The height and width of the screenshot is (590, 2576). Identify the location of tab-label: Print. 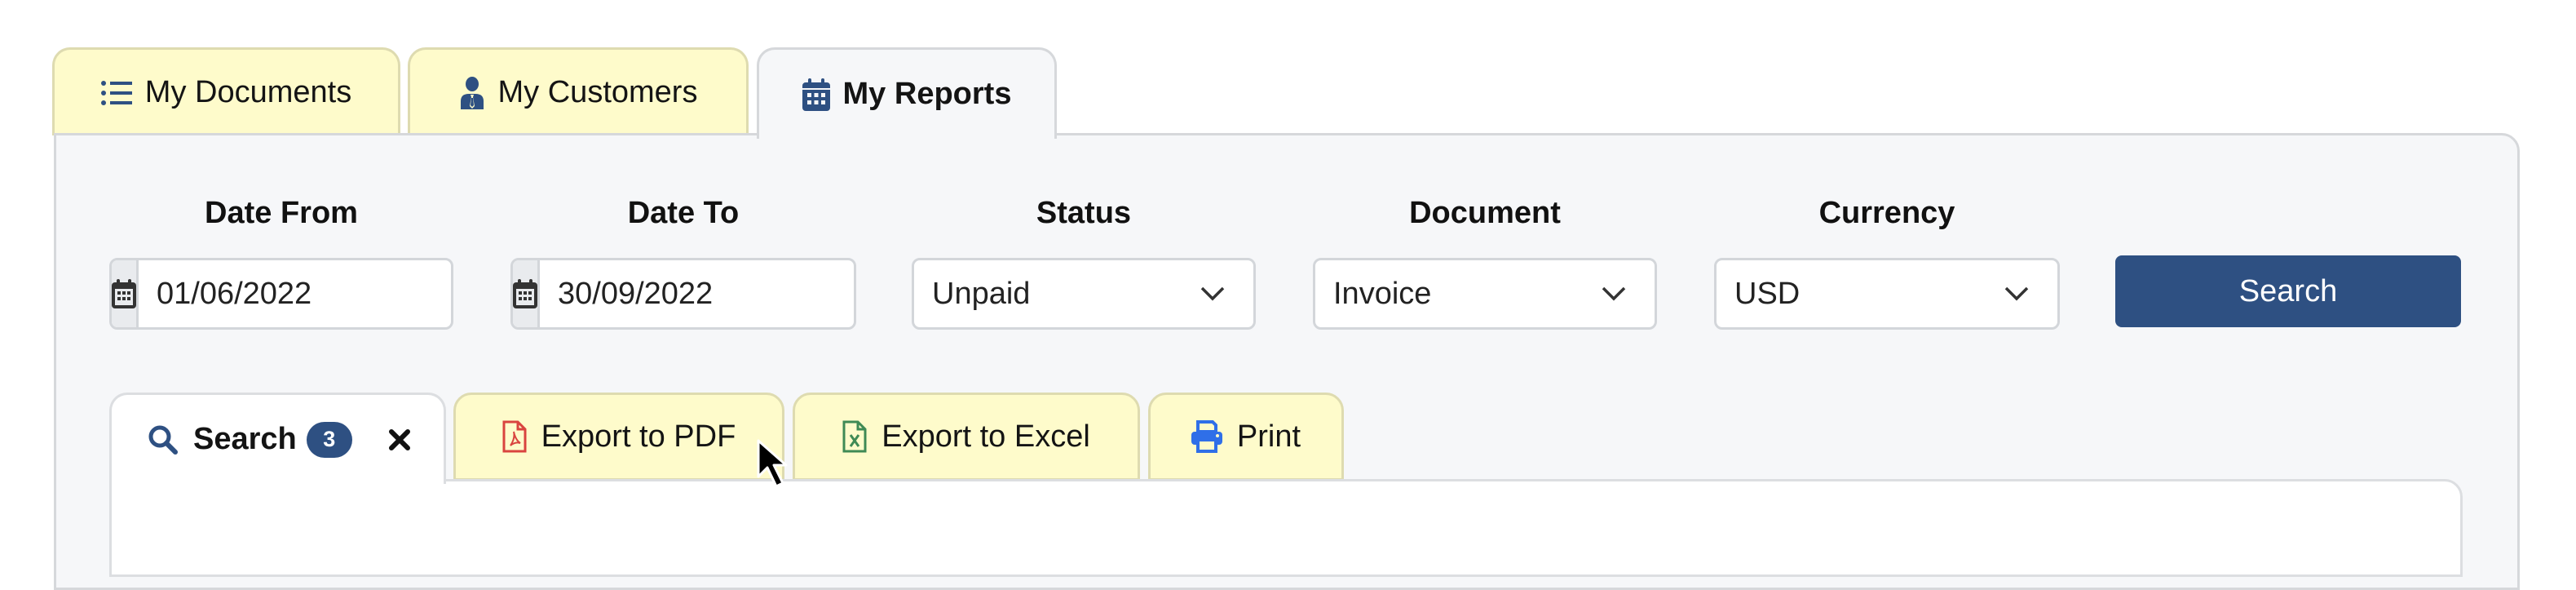
(1268, 436).